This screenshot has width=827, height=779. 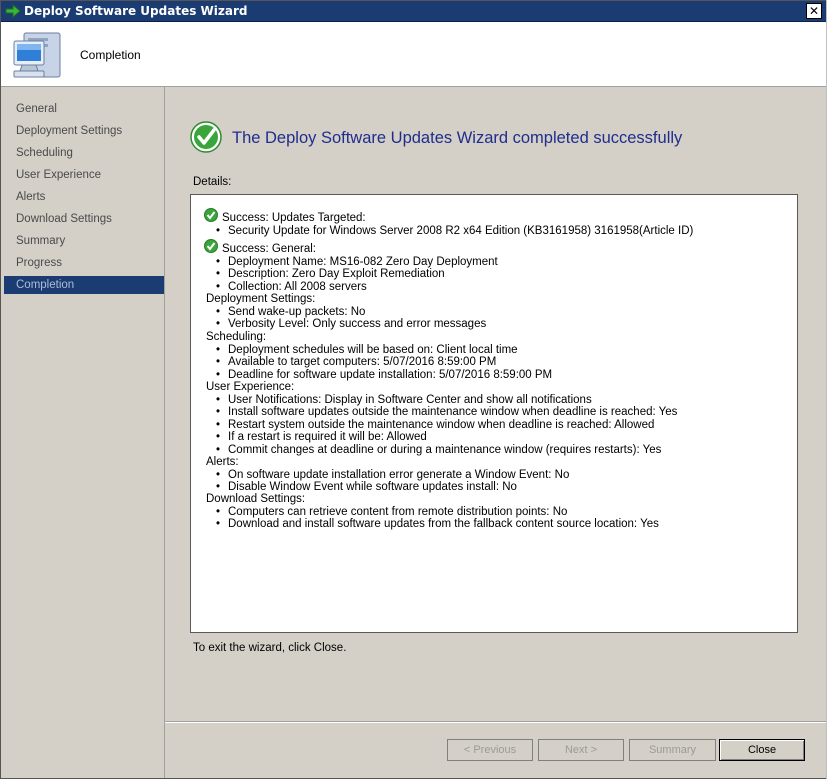 What do you see at coordinates (236, 337) in the screenshot?
I see `details-section-header: Scheduling:` at bounding box center [236, 337].